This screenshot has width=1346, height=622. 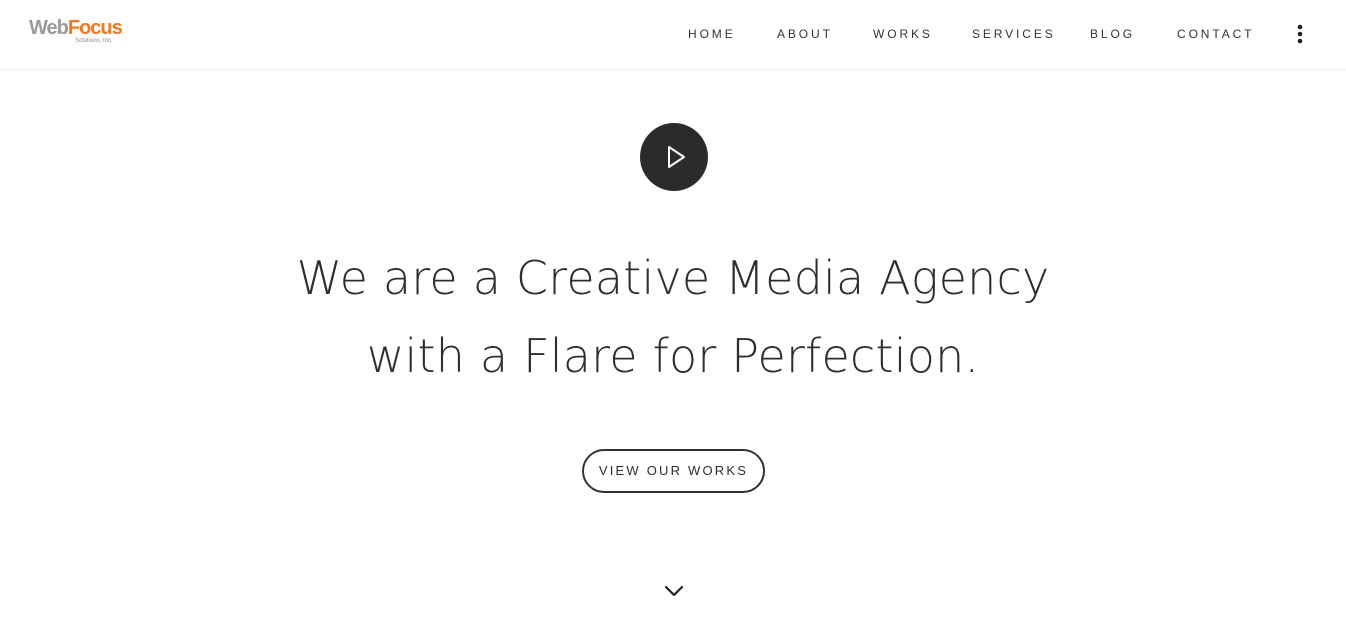 What do you see at coordinates (805, 34) in the screenshot?
I see `nav-item-about: ABOUT` at bounding box center [805, 34].